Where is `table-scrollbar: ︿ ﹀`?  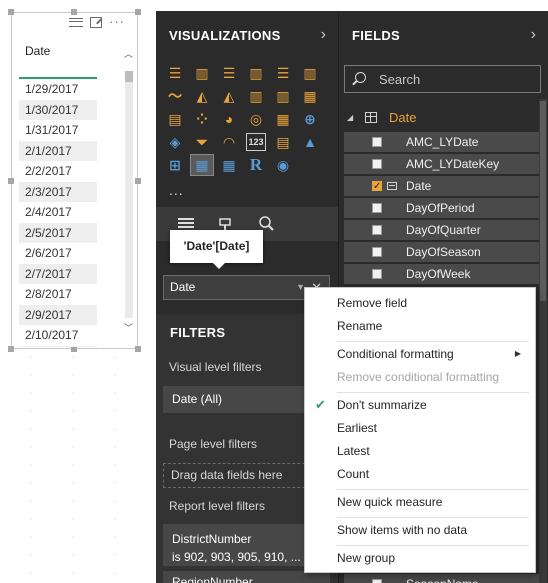
table-scrollbar: ︿ ﹀ is located at coordinates (128, 191).